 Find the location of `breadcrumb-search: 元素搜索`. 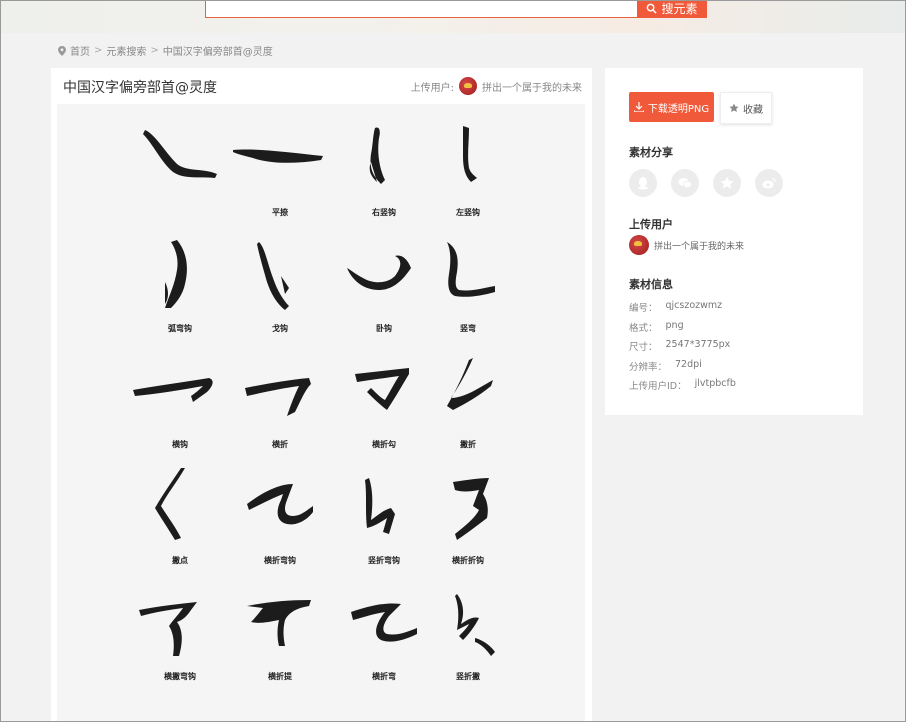

breadcrumb-search: 元素搜索 is located at coordinates (126, 50).